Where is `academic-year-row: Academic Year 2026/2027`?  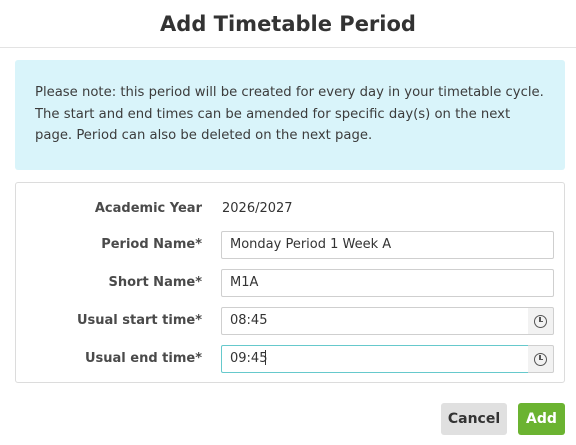
academic-year-row: Academic Year 2026/2027 is located at coordinates (290, 209).